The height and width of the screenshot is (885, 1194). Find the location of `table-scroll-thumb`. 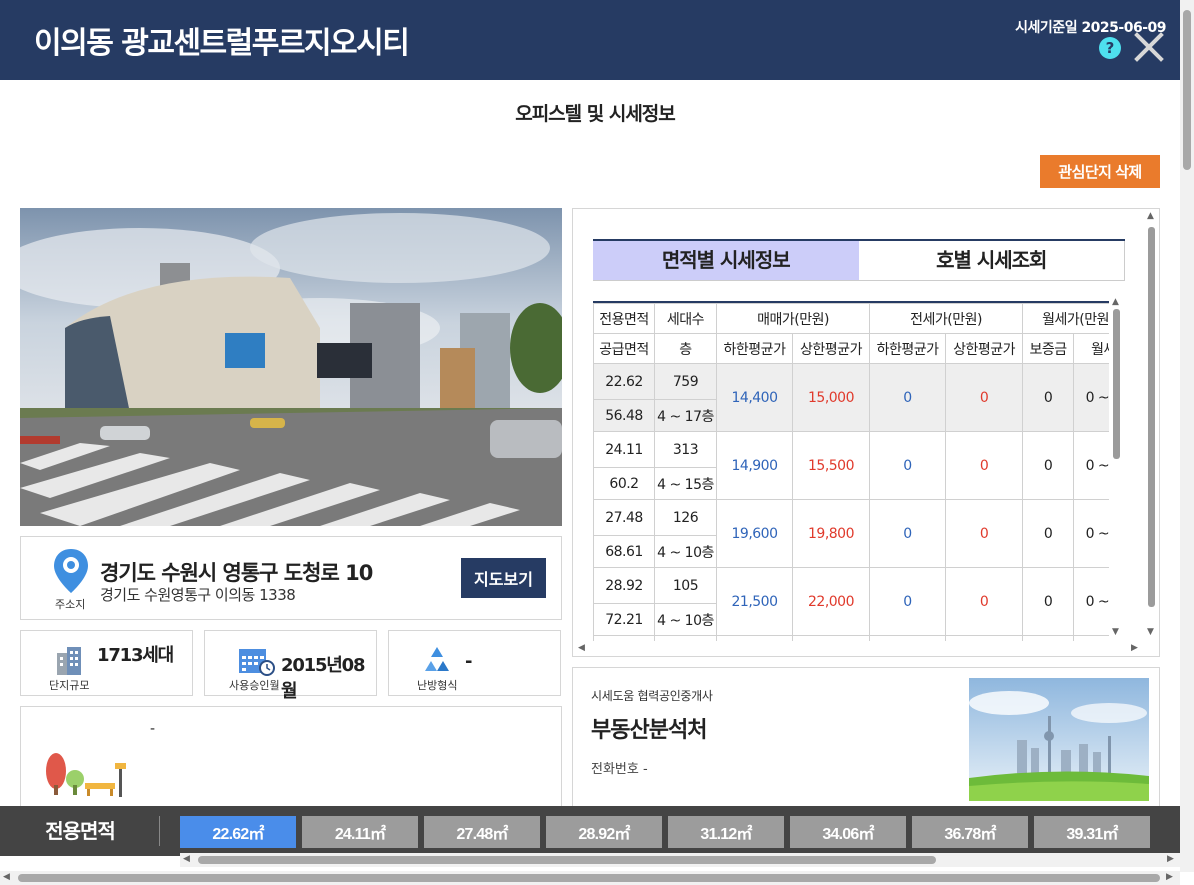

table-scroll-thumb is located at coordinates (1116, 384).